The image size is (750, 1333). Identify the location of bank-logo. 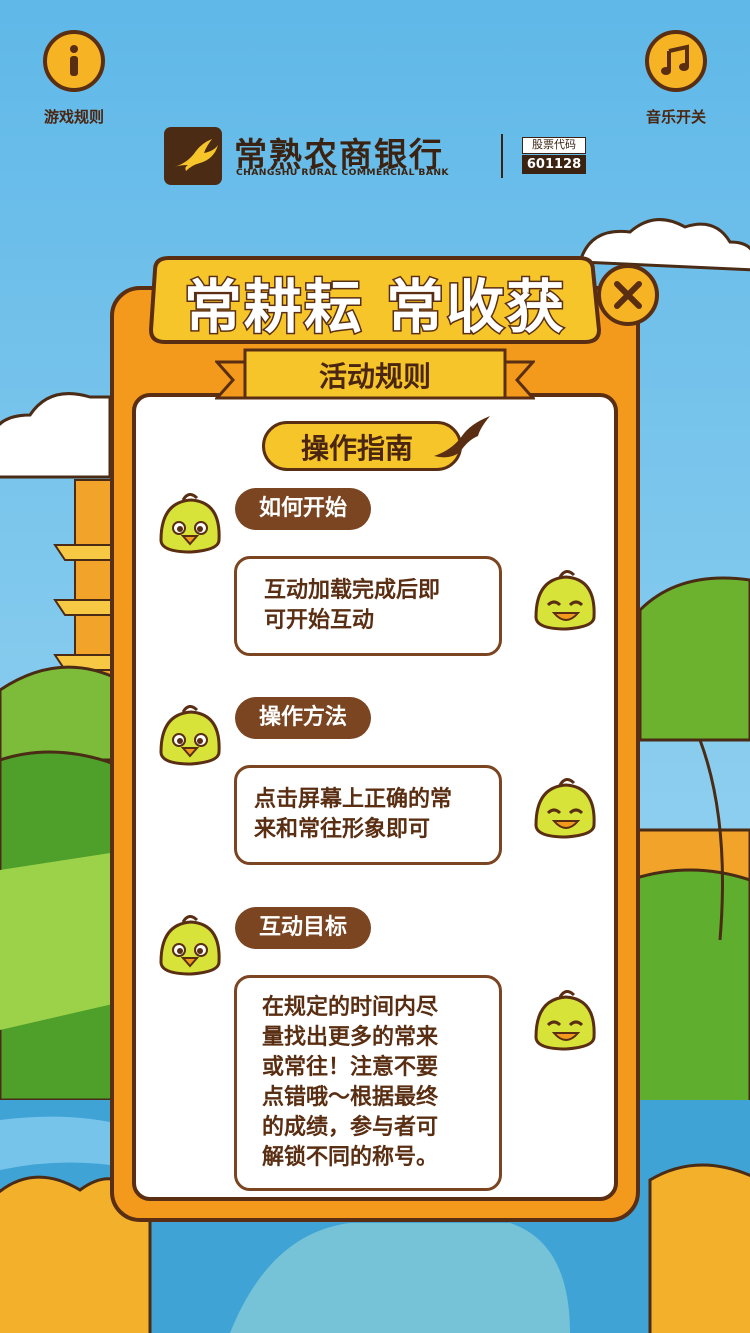
(193, 156).